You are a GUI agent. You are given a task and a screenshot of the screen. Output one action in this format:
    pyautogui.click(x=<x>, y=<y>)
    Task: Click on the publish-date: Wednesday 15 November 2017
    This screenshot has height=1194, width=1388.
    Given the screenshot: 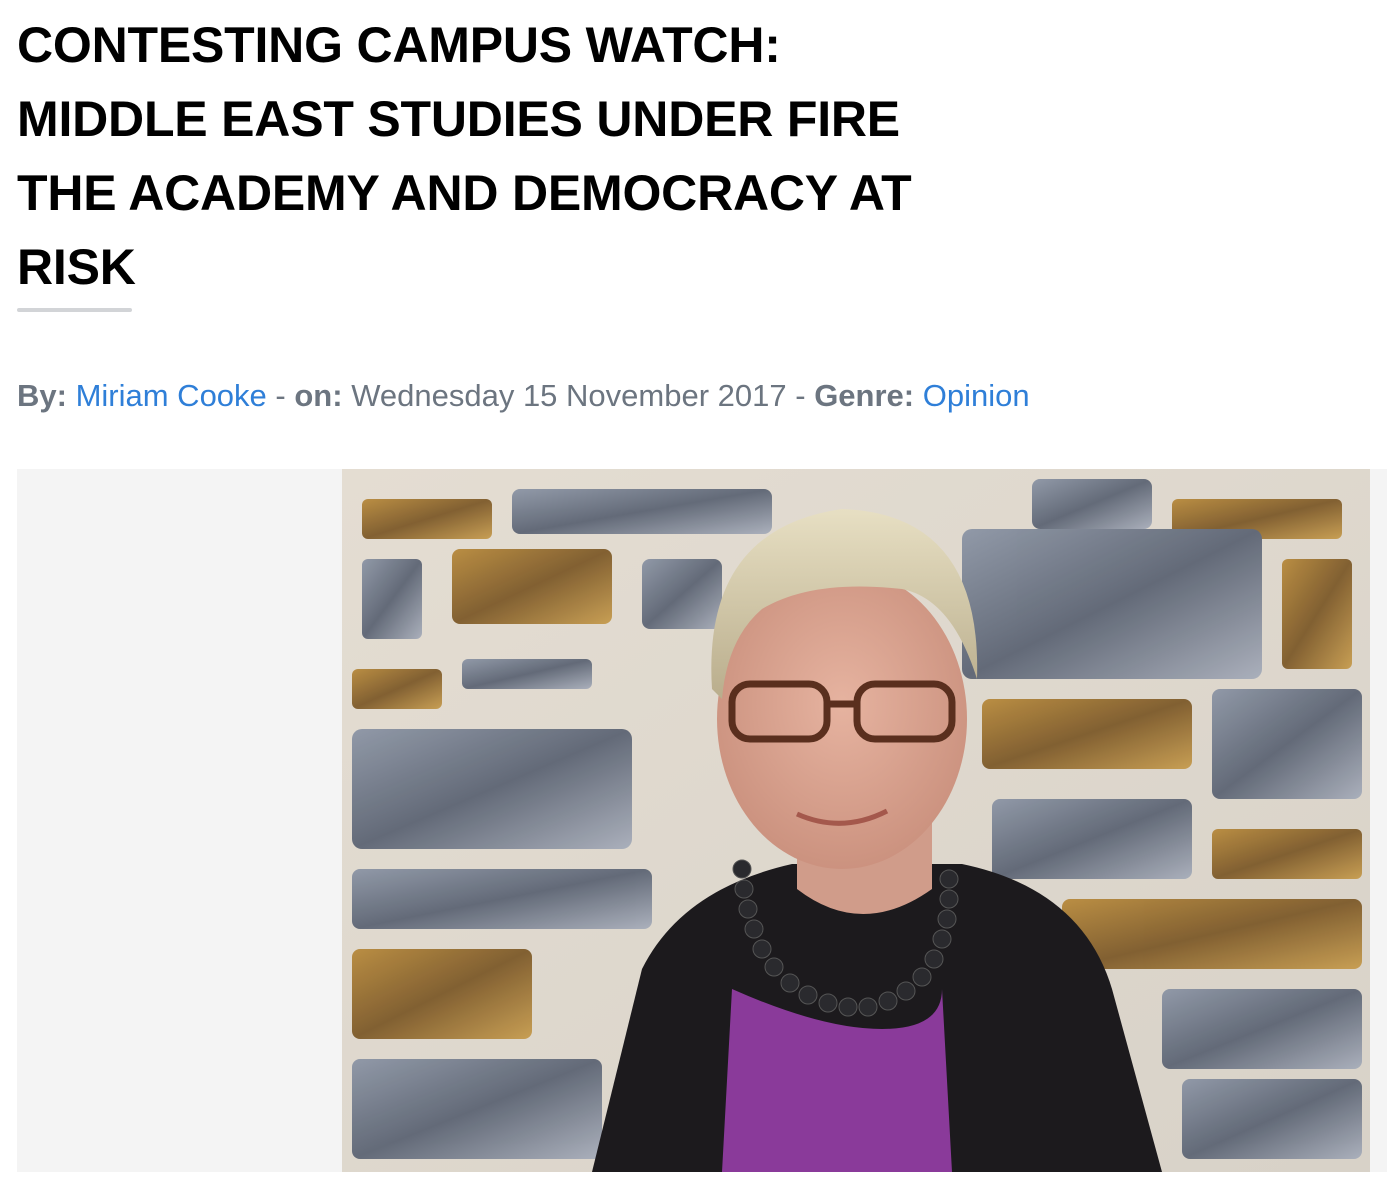 What is the action you would take?
    pyautogui.click(x=569, y=395)
    